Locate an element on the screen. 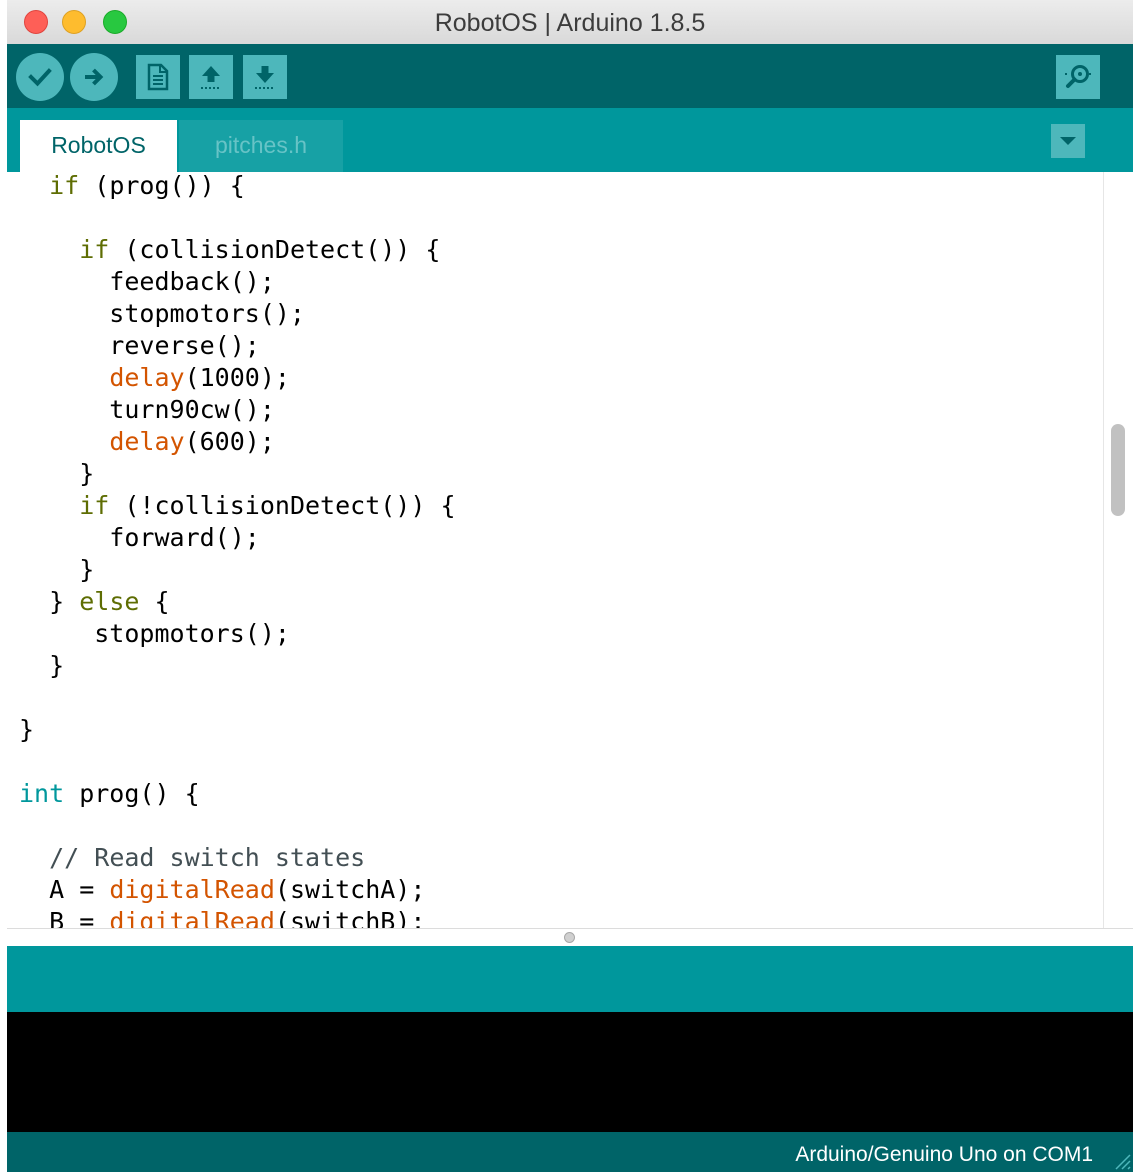  code-token: (1000); is located at coordinates (237, 377).